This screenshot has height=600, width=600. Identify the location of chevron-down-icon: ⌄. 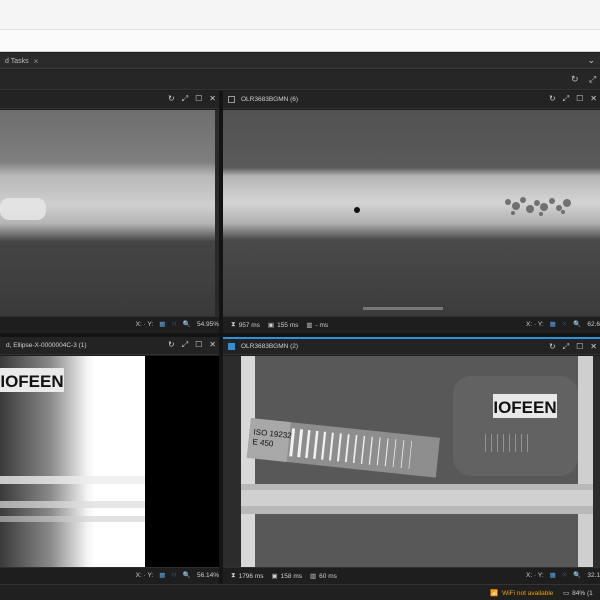
(591, 60).